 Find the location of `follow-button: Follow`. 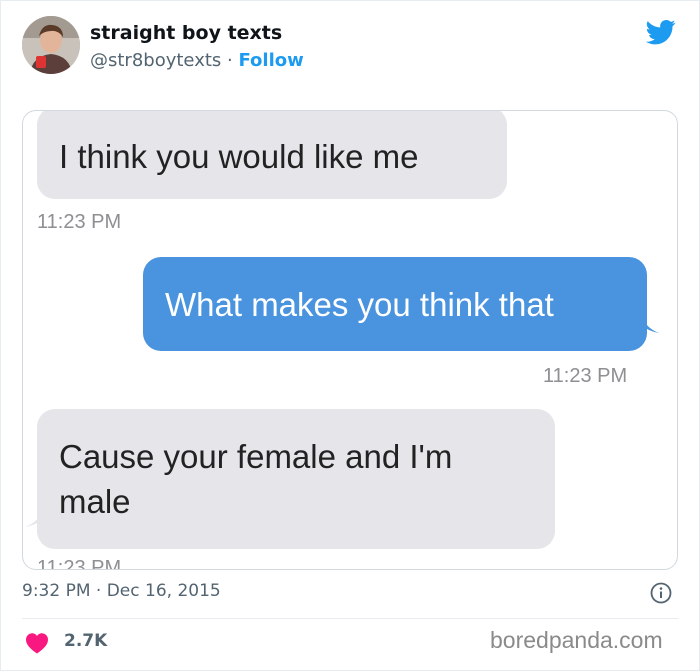

follow-button: Follow is located at coordinates (270, 60).